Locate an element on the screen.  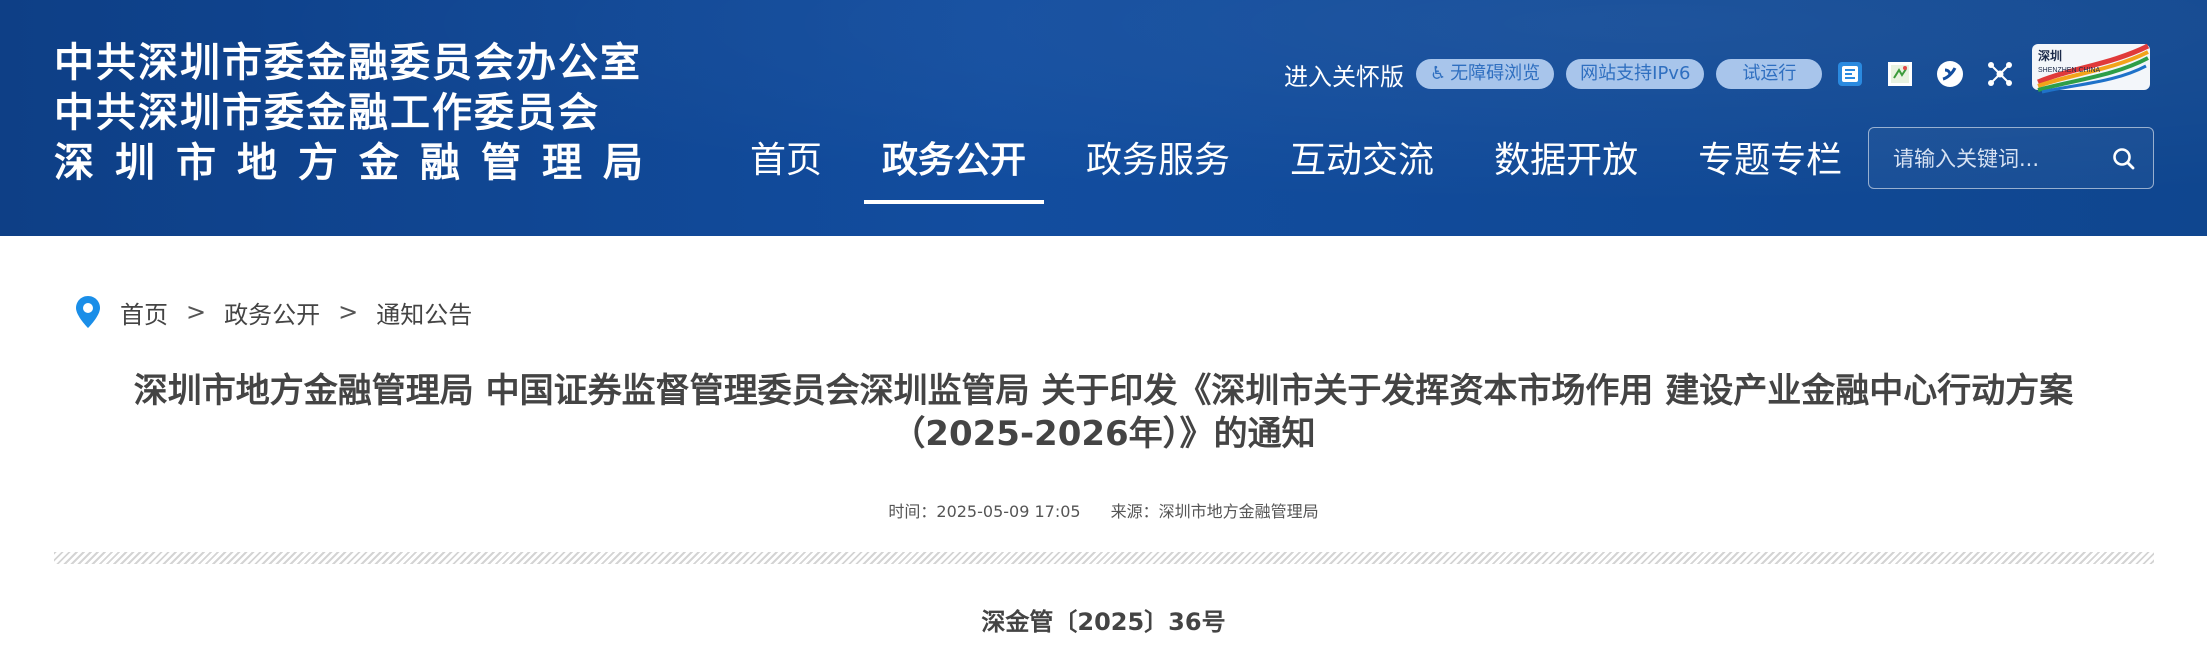
document-number: 深金管〔2025〕36号 is located at coordinates (1103, 622).